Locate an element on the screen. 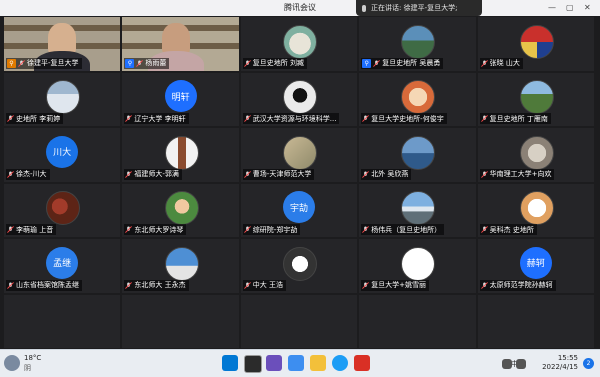  participant-name: 辽宁大学 李明轩 is located at coordinates (160, 118).